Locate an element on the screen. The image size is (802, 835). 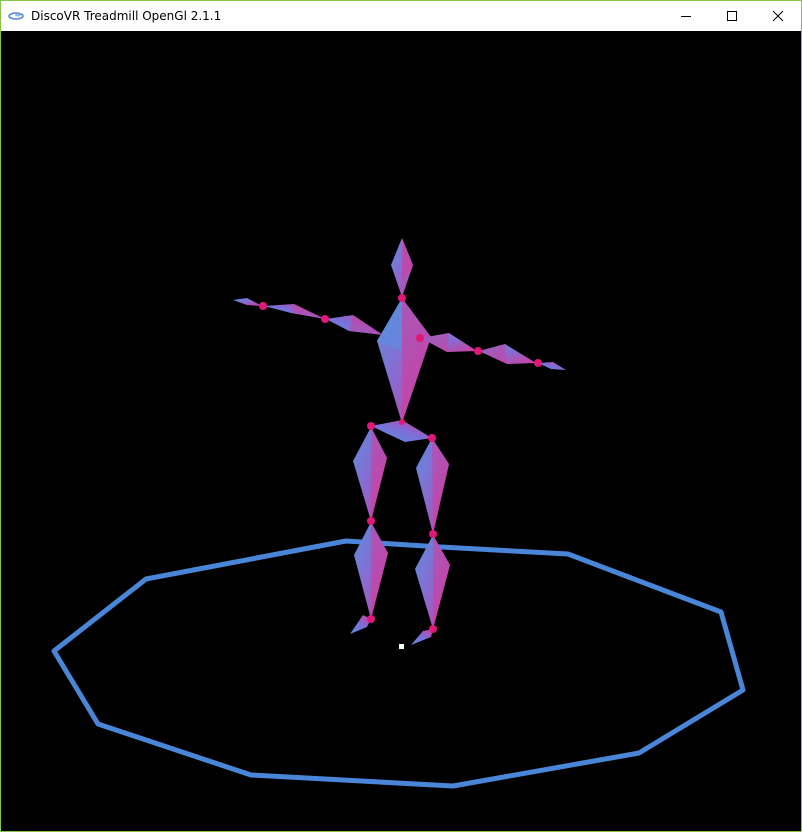
window-controls is located at coordinates (732, 16).